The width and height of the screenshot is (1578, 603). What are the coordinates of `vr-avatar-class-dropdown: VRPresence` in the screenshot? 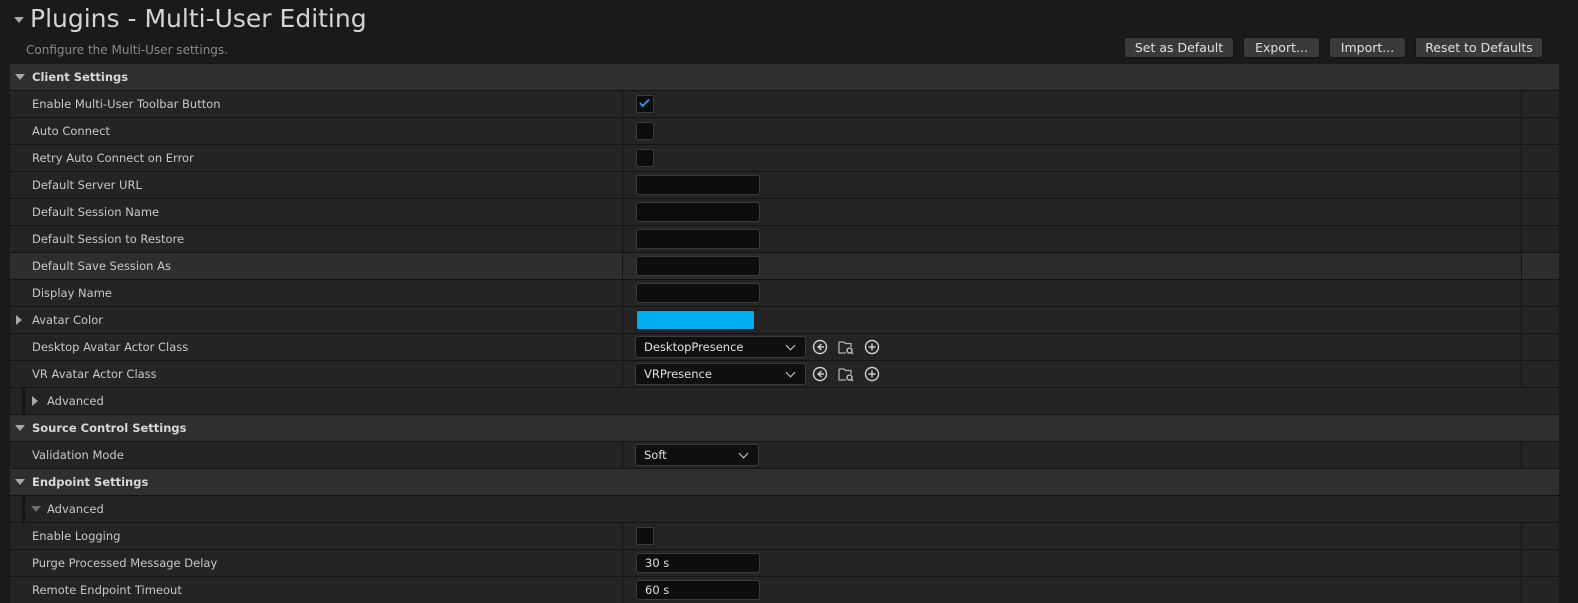 It's located at (720, 374).